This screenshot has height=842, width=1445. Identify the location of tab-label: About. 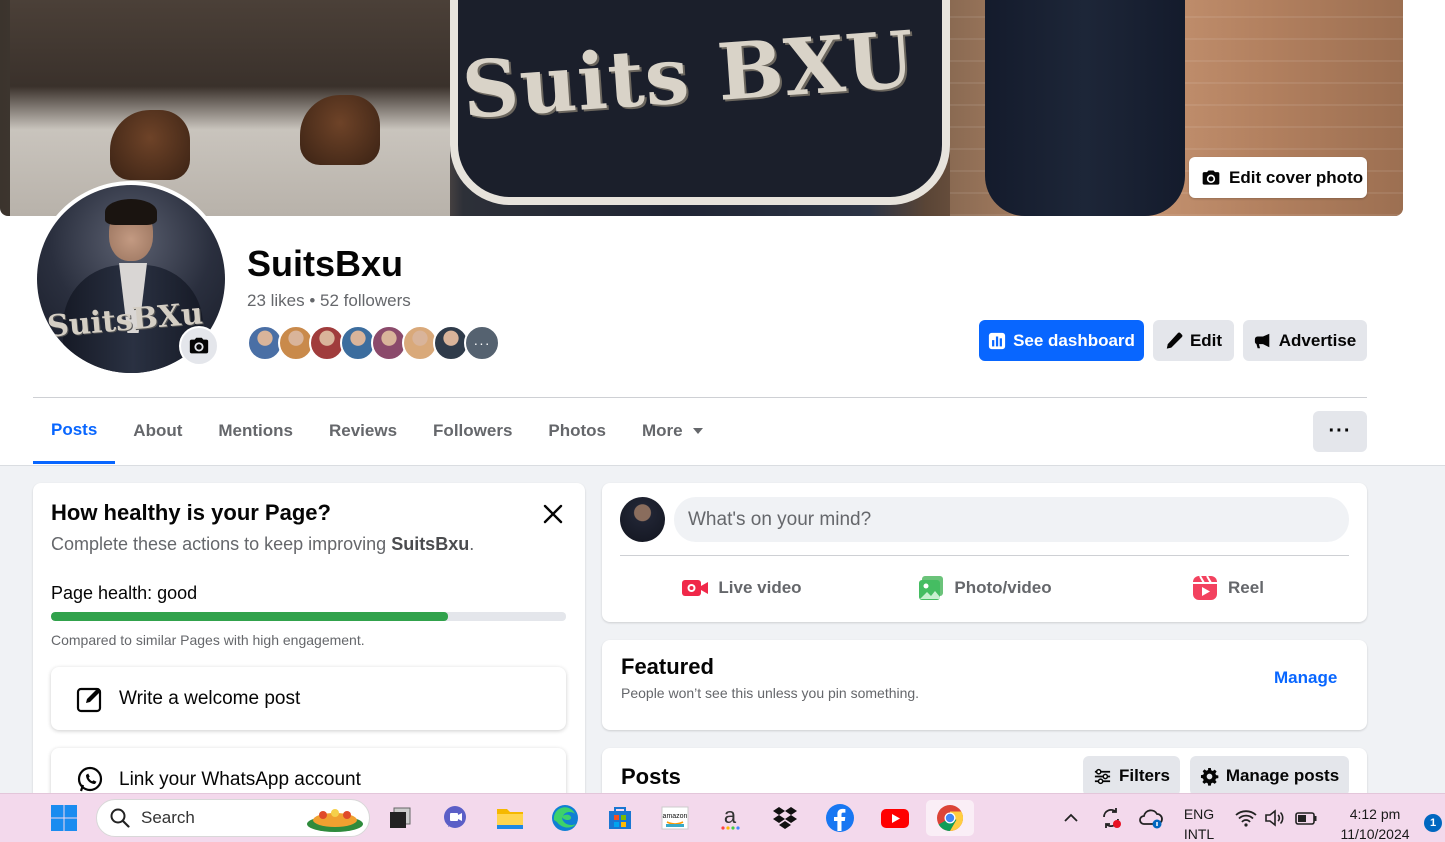
(158, 430).